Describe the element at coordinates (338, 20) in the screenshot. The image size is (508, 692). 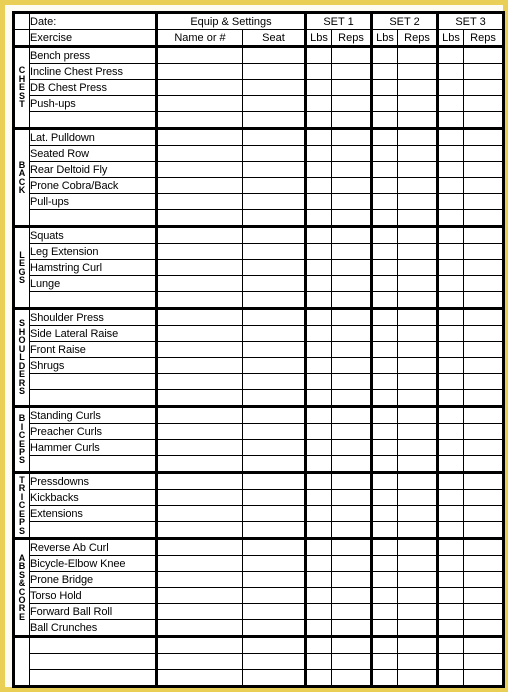
I see `set-group-label-1: SET 1` at that location.